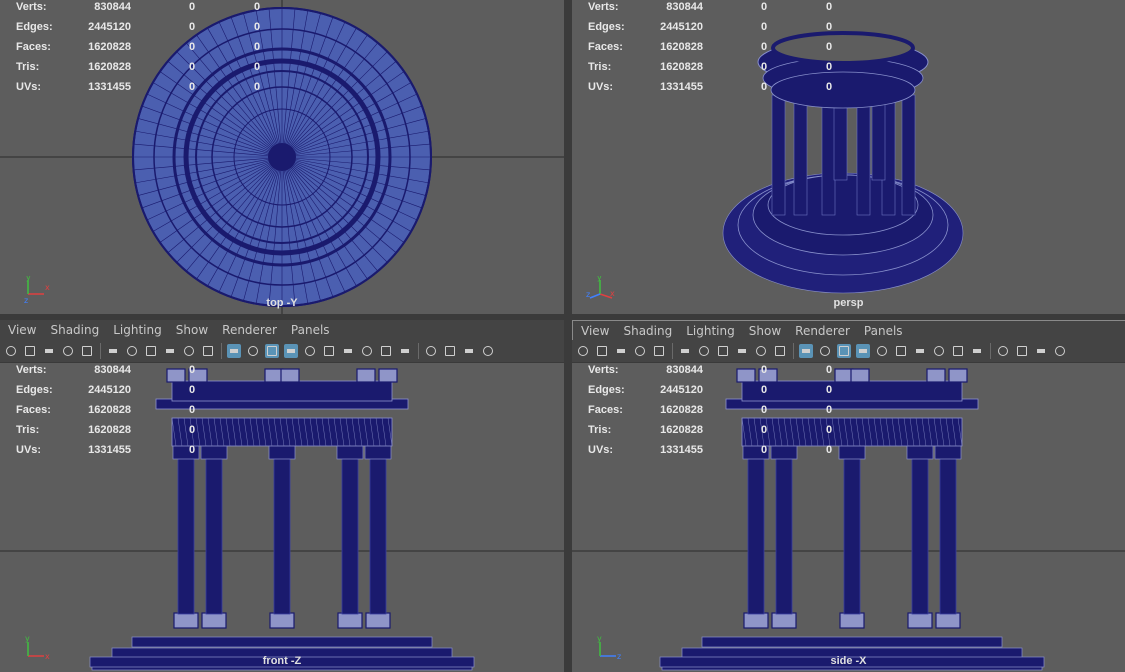 This screenshot has width=1125, height=672. I want to click on stat-value: 1620828, so click(681, 430).